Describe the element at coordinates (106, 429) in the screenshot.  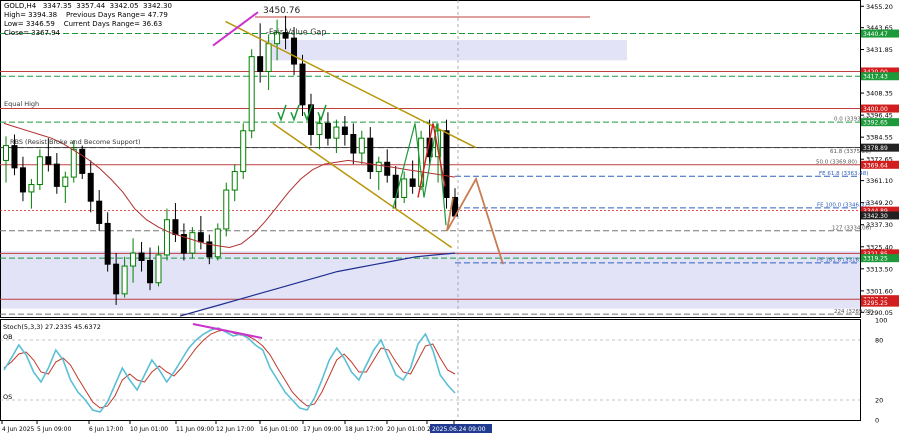
I see `time-label: 6 Jun 17:00` at that location.